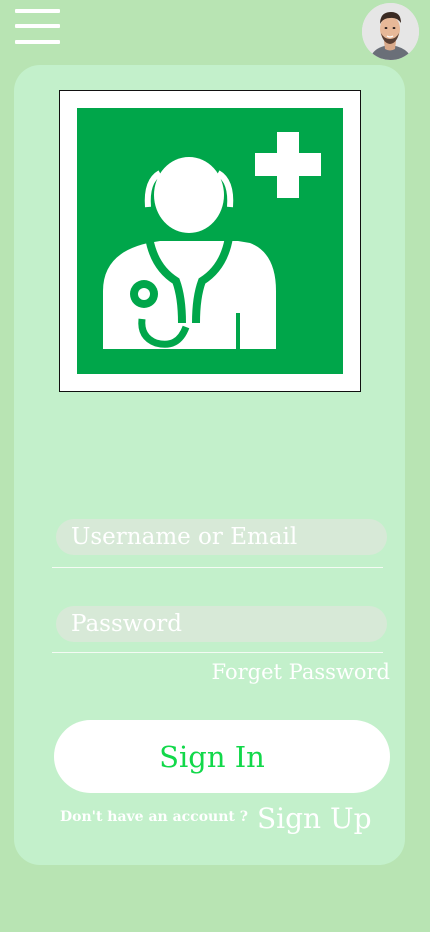  What do you see at coordinates (217, 652) in the screenshot?
I see `password-underline` at bounding box center [217, 652].